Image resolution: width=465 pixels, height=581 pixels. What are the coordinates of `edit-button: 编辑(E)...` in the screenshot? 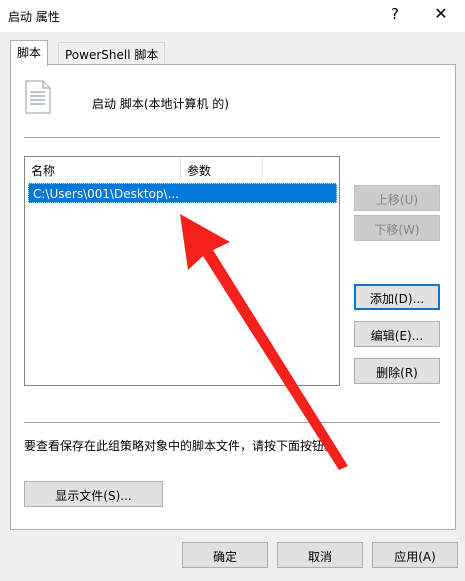 It's located at (397, 334).